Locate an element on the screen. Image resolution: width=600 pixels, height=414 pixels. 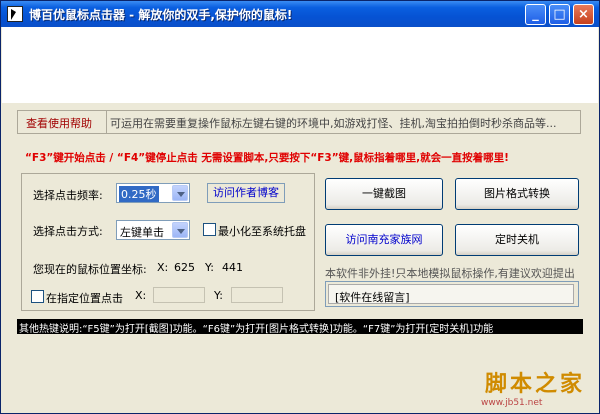
method-label: 选择点击方式: is located at coordinates (68, 231).